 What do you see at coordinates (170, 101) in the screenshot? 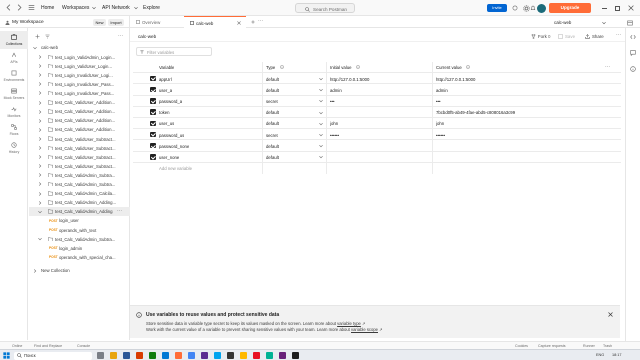
I see `variable-name: password_a` at bounding box center [170, 101].